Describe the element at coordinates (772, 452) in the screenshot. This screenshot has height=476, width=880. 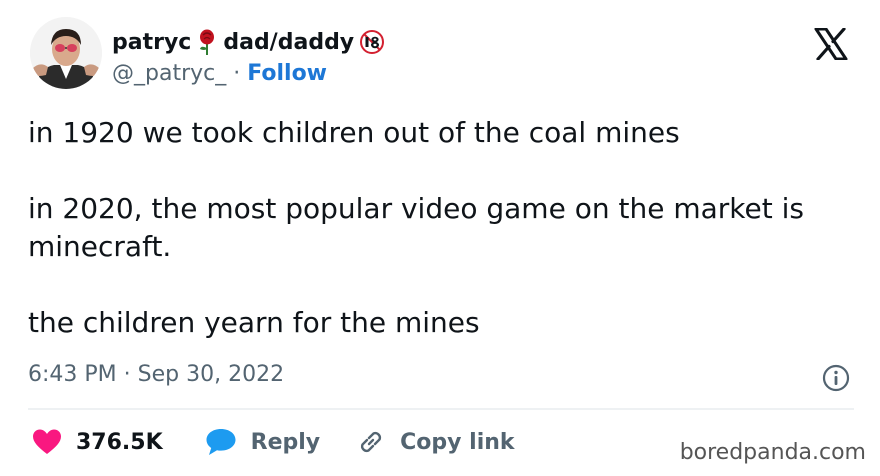
I see `watermark: boredpanda.com` at that location.